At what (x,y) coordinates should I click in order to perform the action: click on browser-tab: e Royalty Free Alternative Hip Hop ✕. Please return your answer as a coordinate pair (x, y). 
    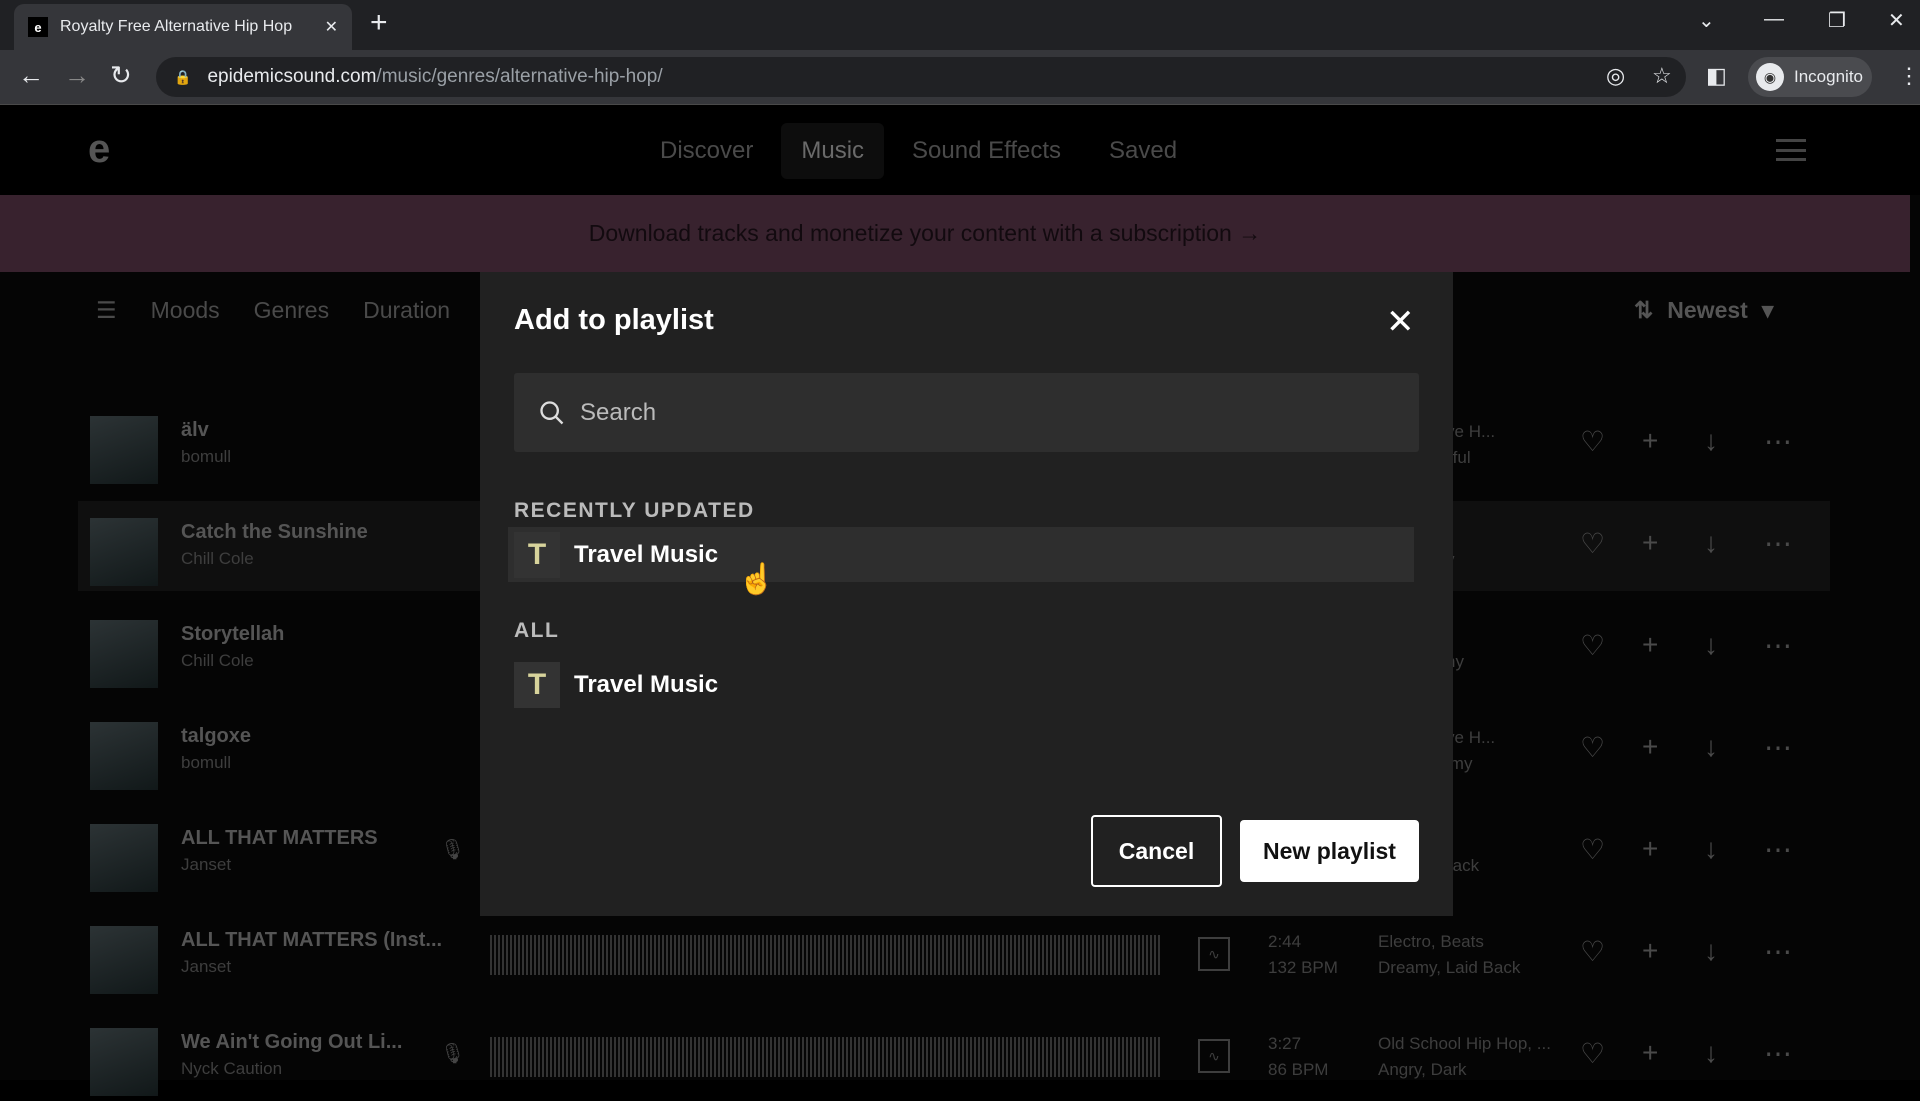
    Looking at the image, I should click on (183, 27).